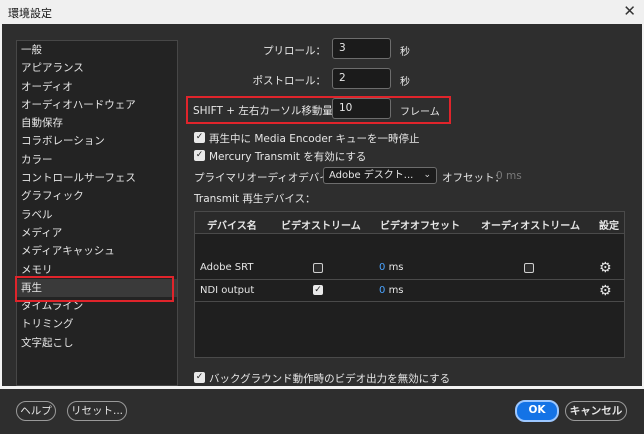 This screenshot has height=434, width=644. I want to click on media-encoder-label: 再生中に Media Encoder キューを一時停止, so click(314, 139).